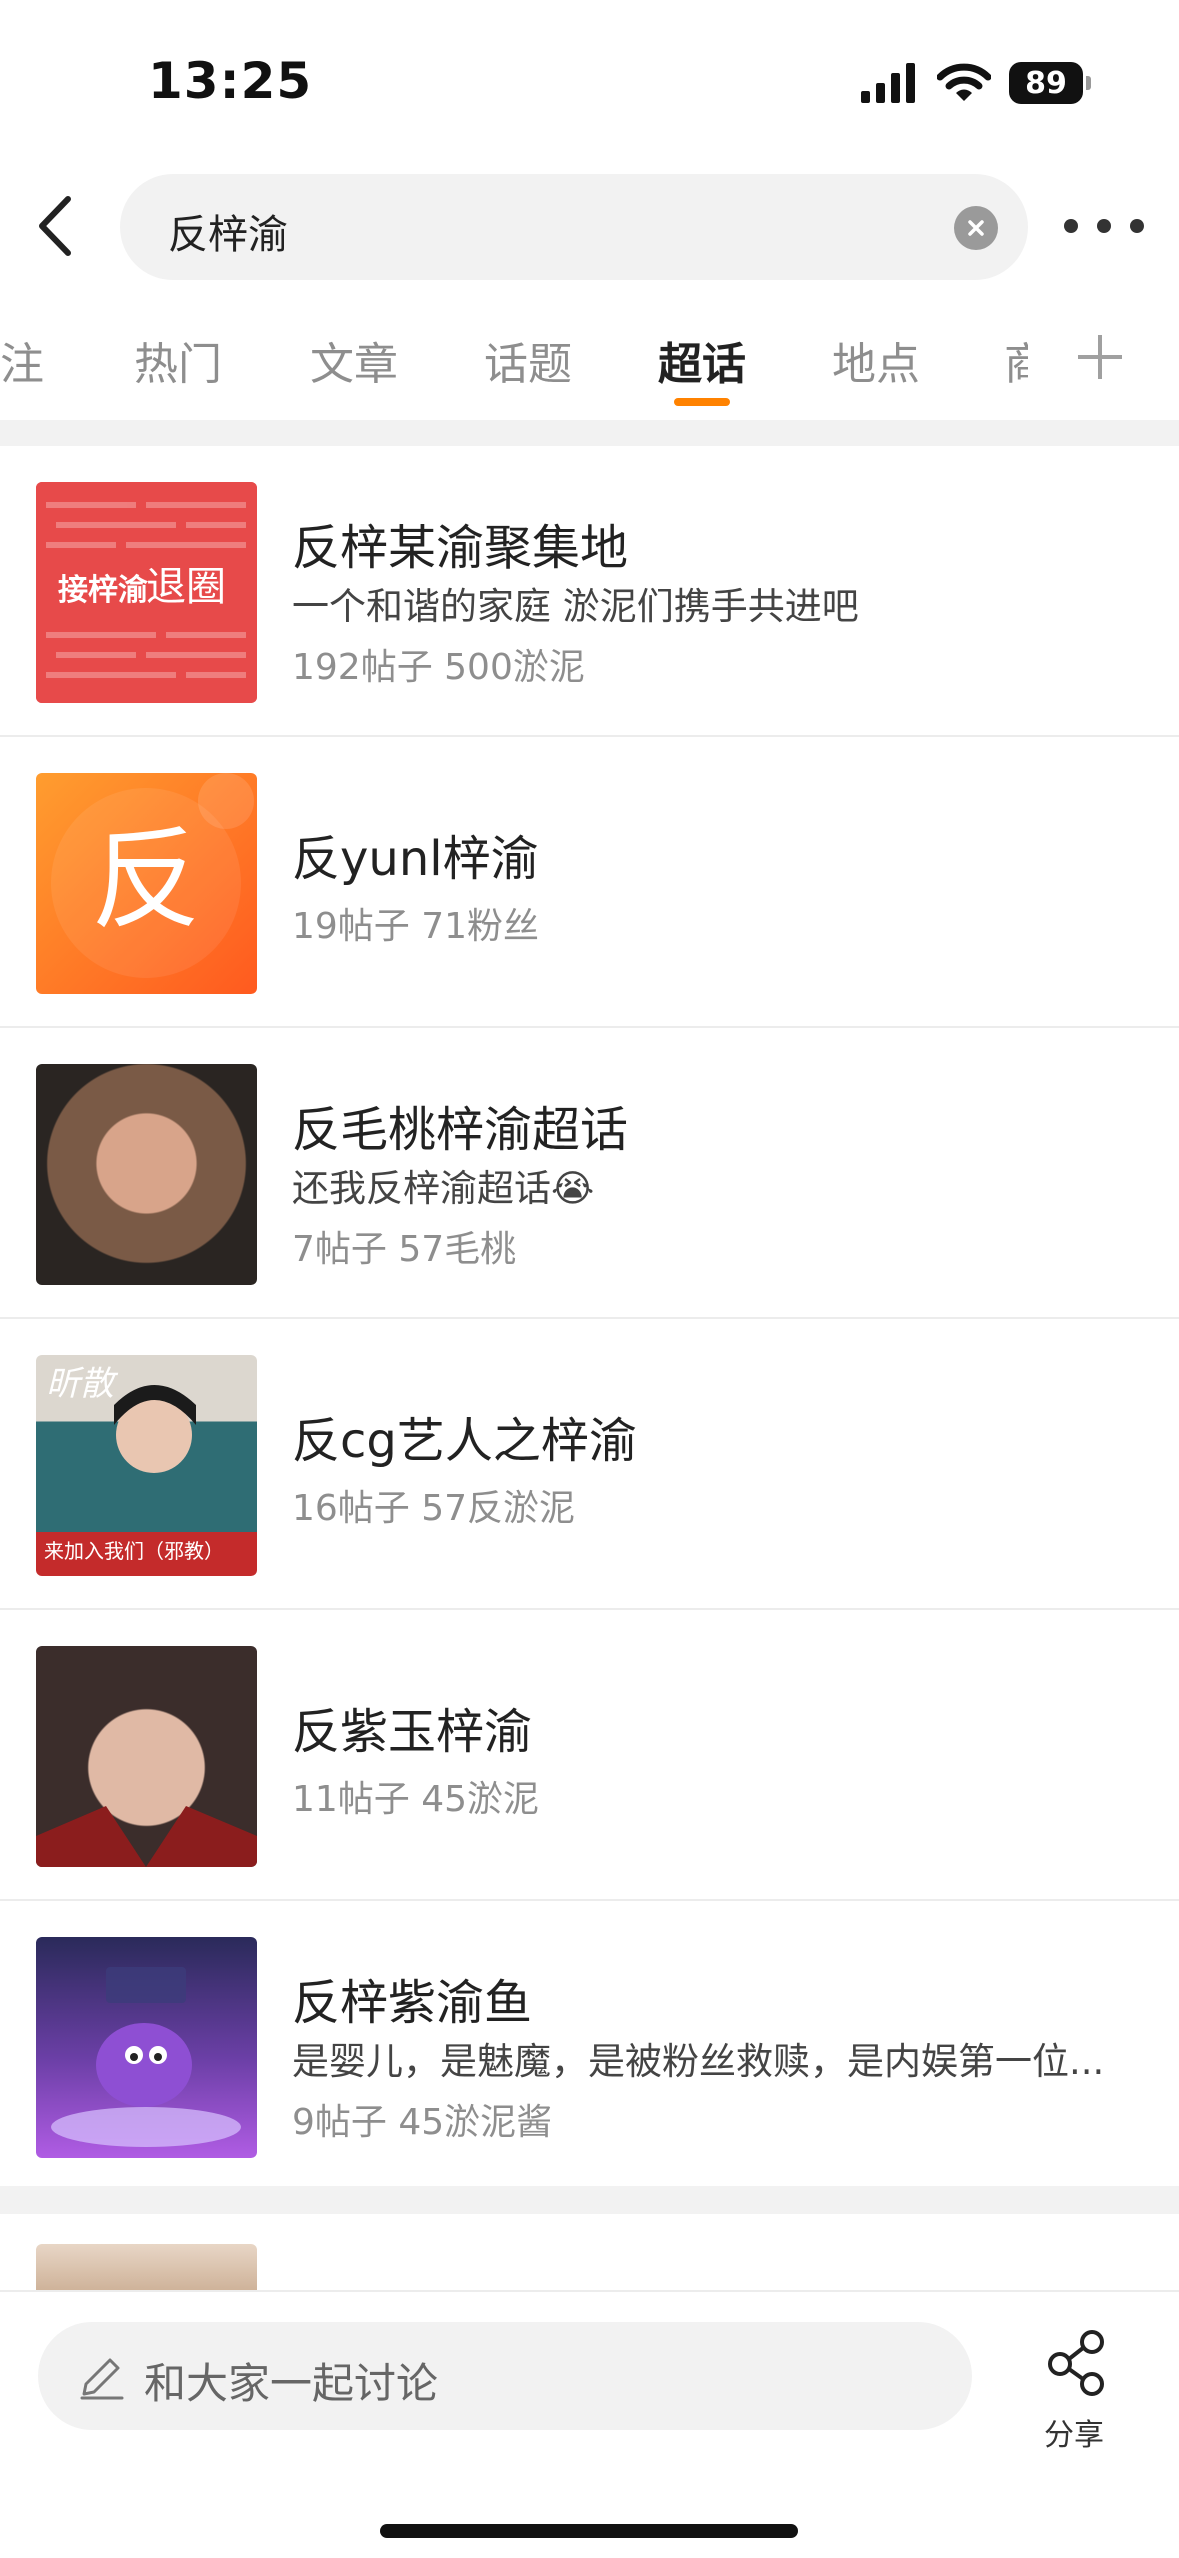 This screenshot has width=1179, height=2558. I want to click on list-item: 反梓紫渝鱼 是婴儿，是魅魔，是被粉丝救赎，是内娱第一位... 9帖子 45淤泥酱, so click(589, 2045).